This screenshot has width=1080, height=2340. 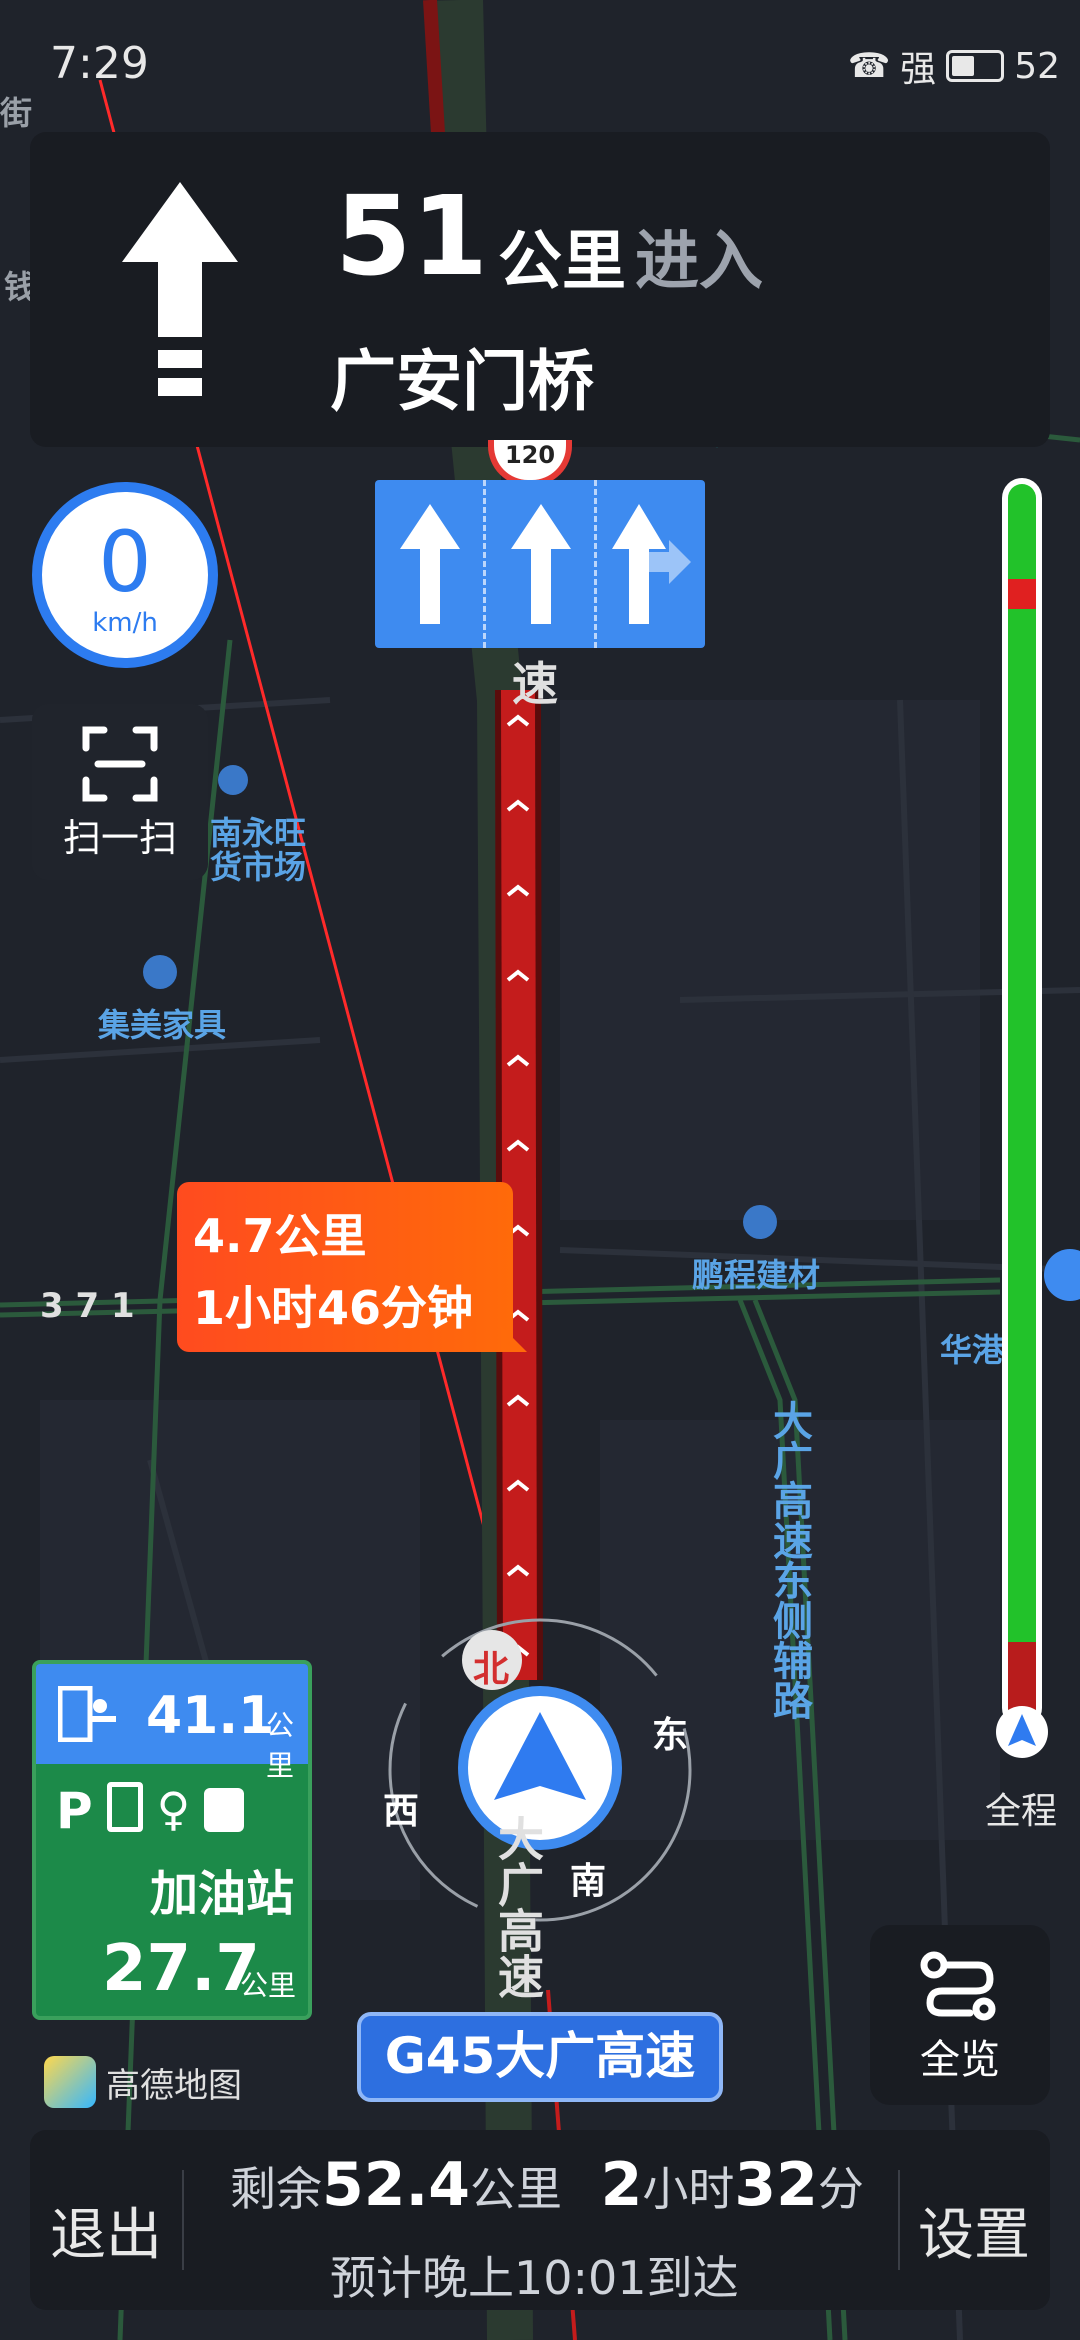 What do you see at coordinates (401, 1811) in the screenshot?
I see `compass-west: 西` at bounding box center [401, 1811].